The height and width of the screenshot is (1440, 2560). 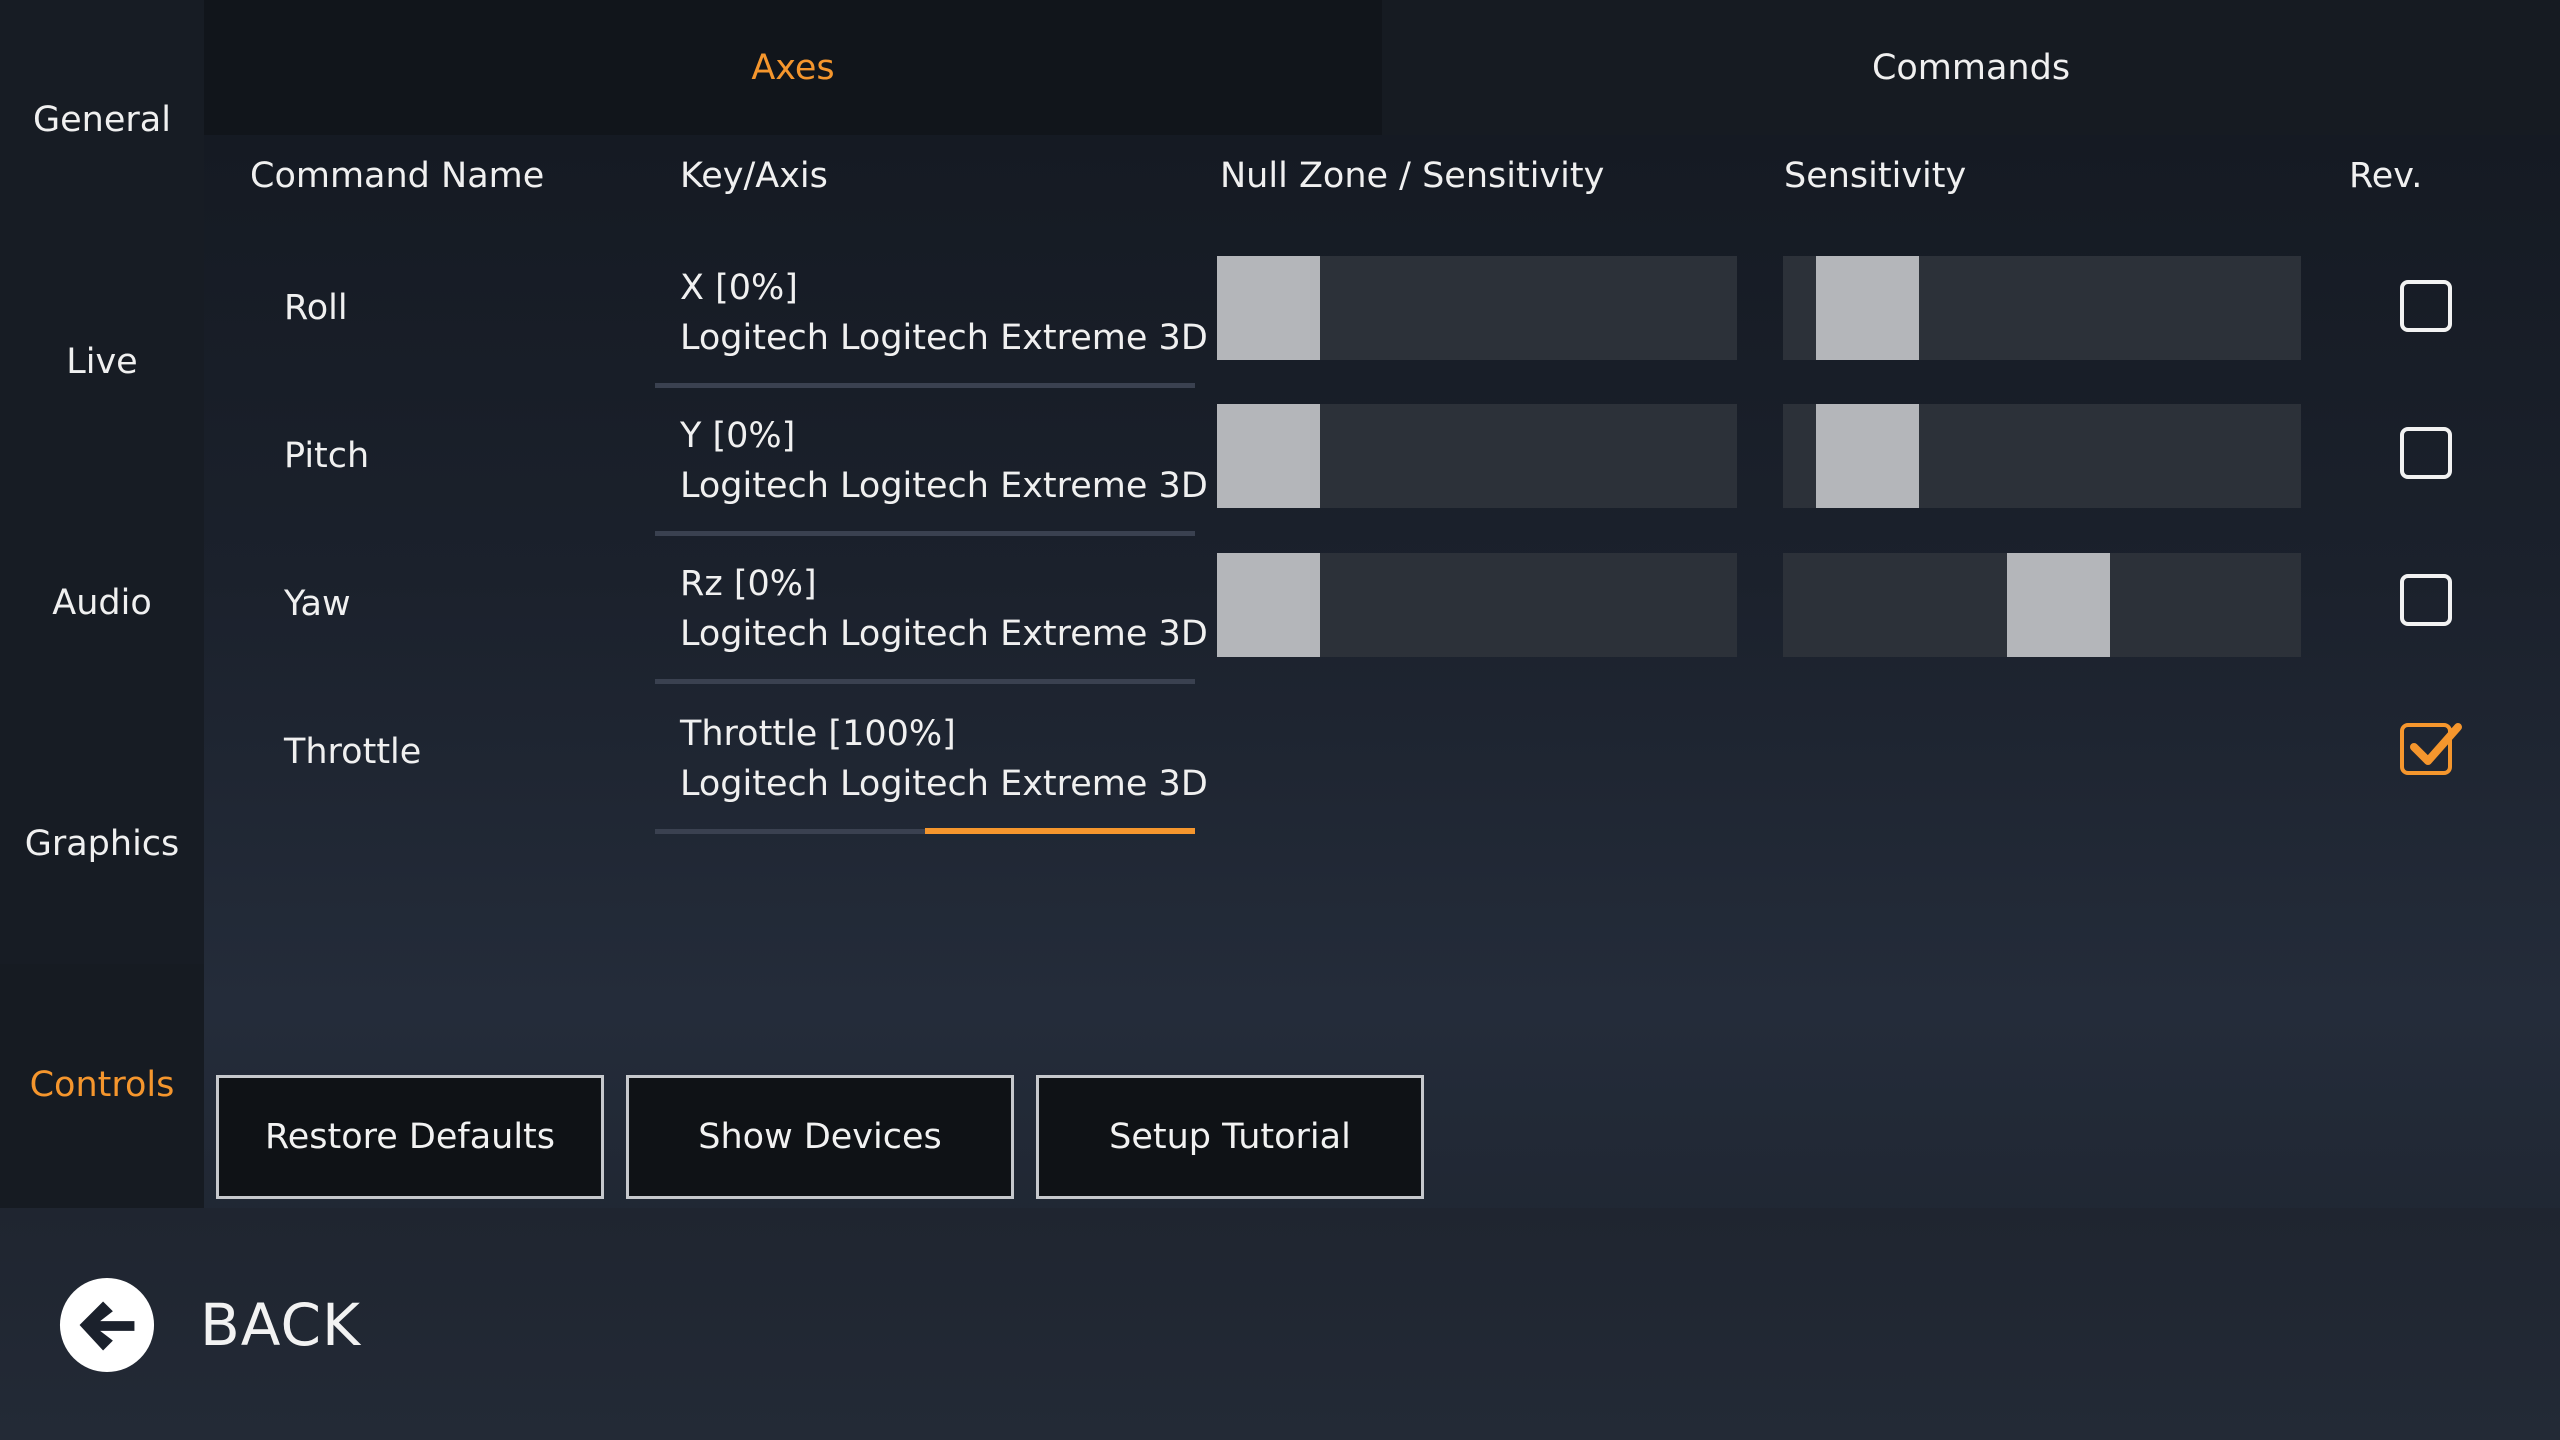 I want to click on setup-tutorial-button: Setup Tutorial, so click(x=1230, y=1137).